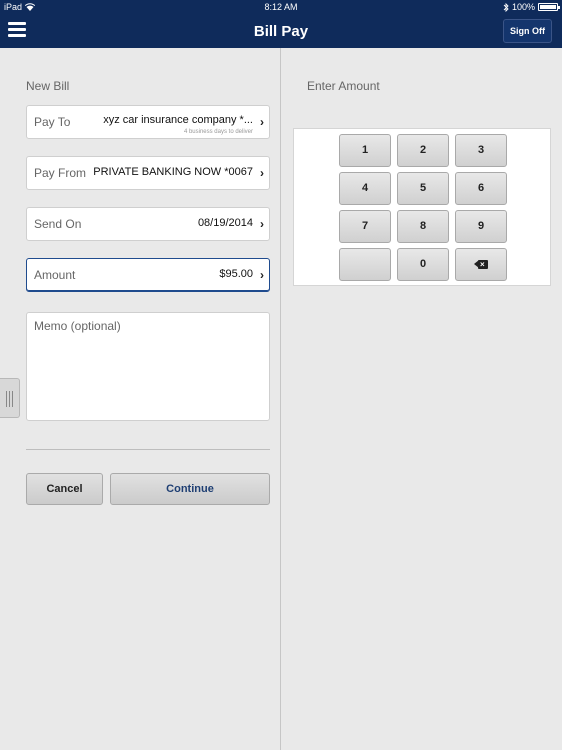  What do you see at coordinates (365, 264) in the screenshot?
I see `key-blank` at bounding box center [365, 264].